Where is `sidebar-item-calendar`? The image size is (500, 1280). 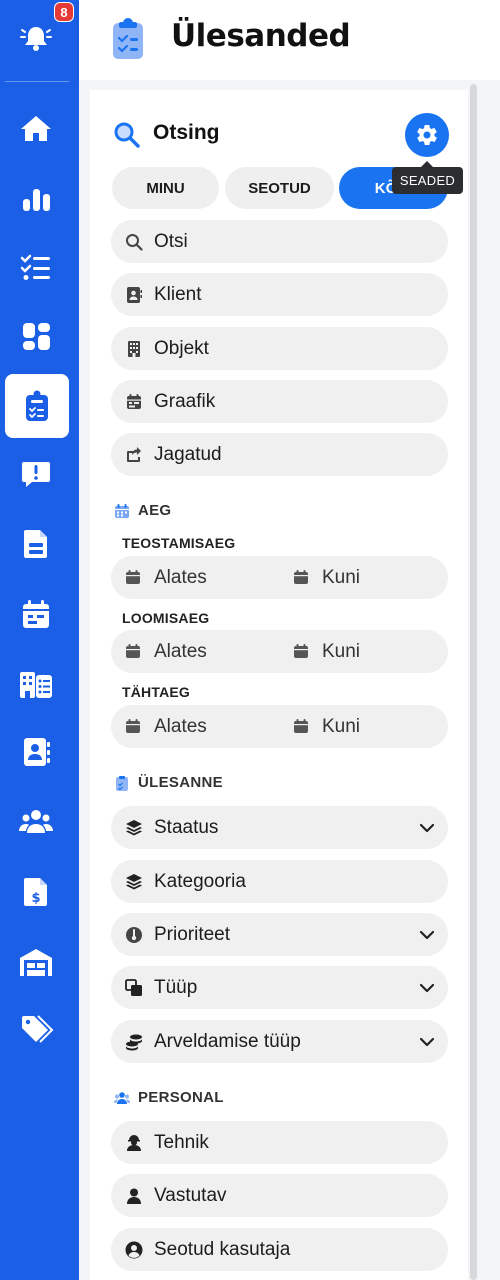 sidebar-item-calendar is located at coordinates (36, 614).